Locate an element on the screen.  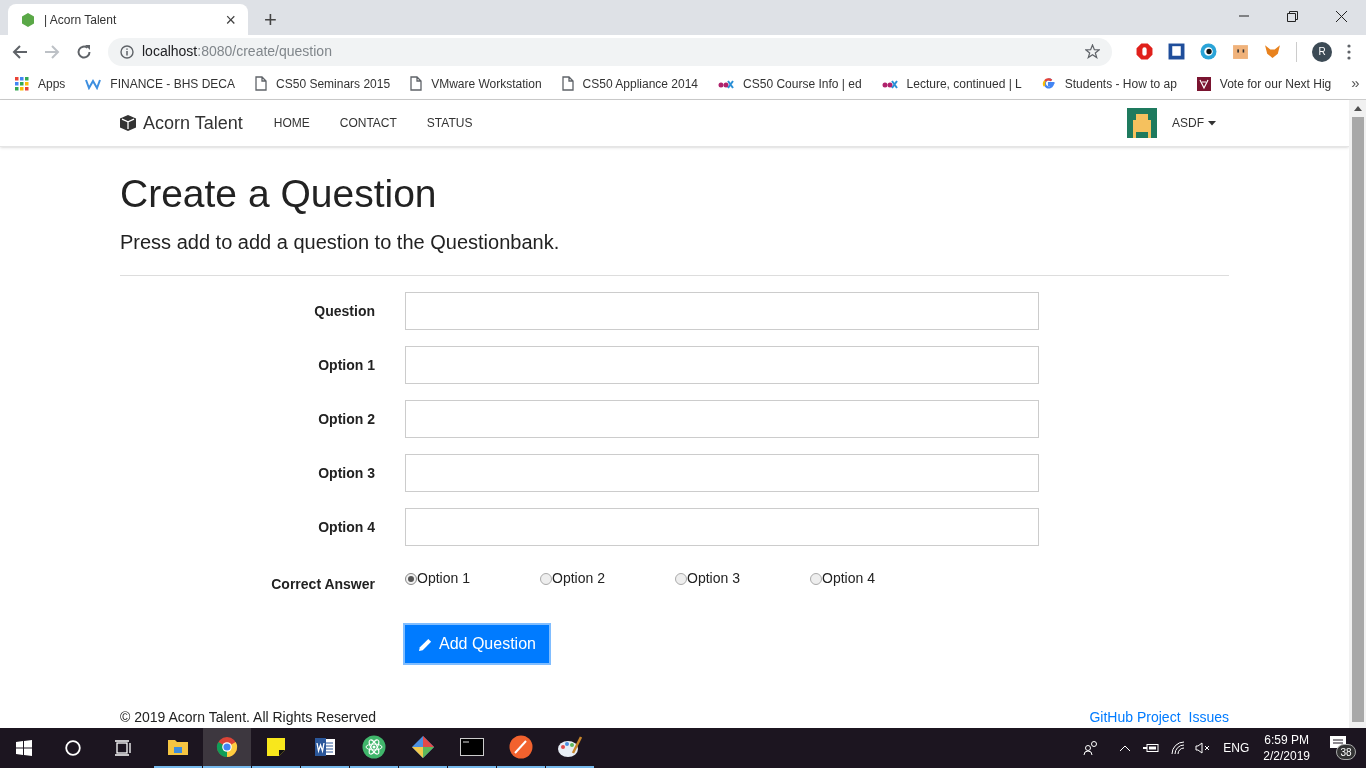
crest-icon is located at coordinates (1203, 83).